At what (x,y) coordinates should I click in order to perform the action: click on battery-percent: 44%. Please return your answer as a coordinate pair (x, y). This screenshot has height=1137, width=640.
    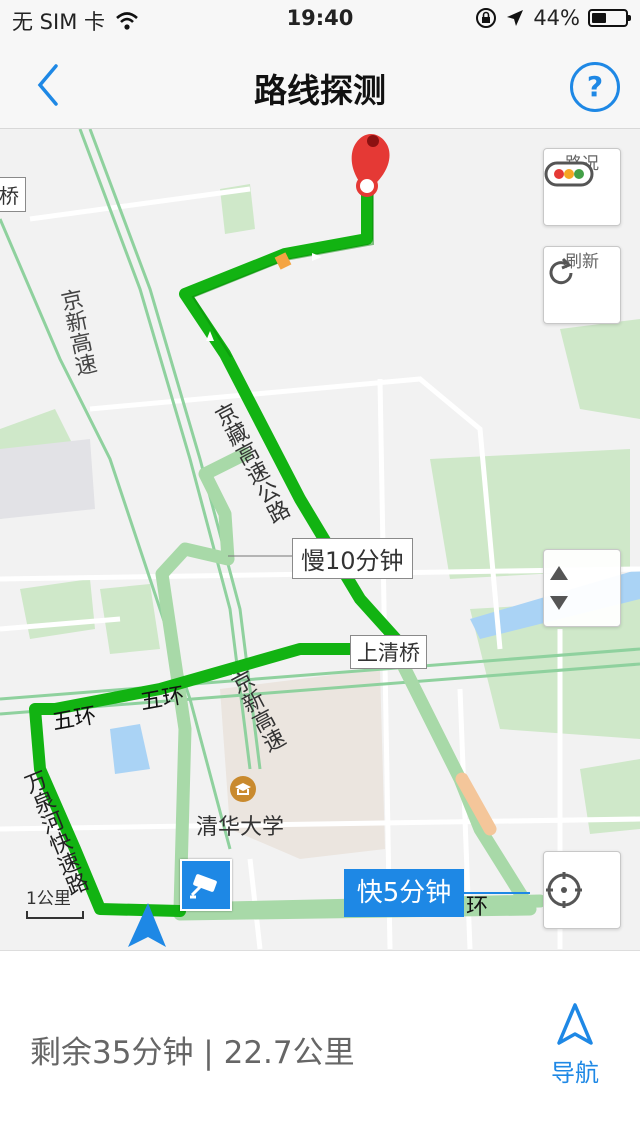
    Looking at the image, I should click on (556, 18).